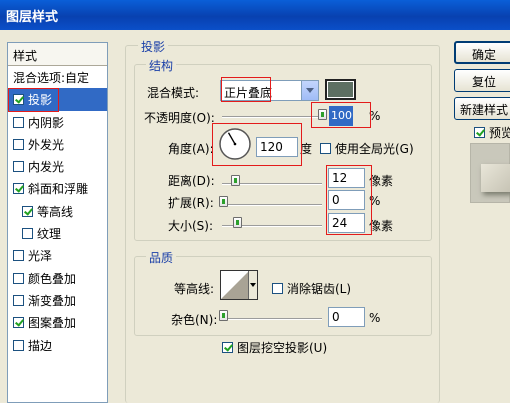  I want to click on style-item-label: 内阴影, so click(46, 122).